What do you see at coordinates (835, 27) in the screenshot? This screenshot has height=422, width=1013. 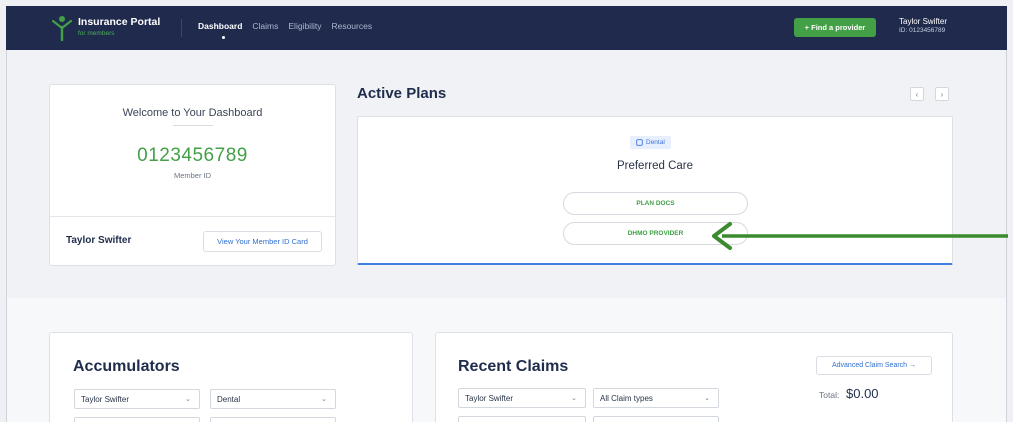 I see `find-provider-button: + Find a provider` at bounding box center [835, 27].